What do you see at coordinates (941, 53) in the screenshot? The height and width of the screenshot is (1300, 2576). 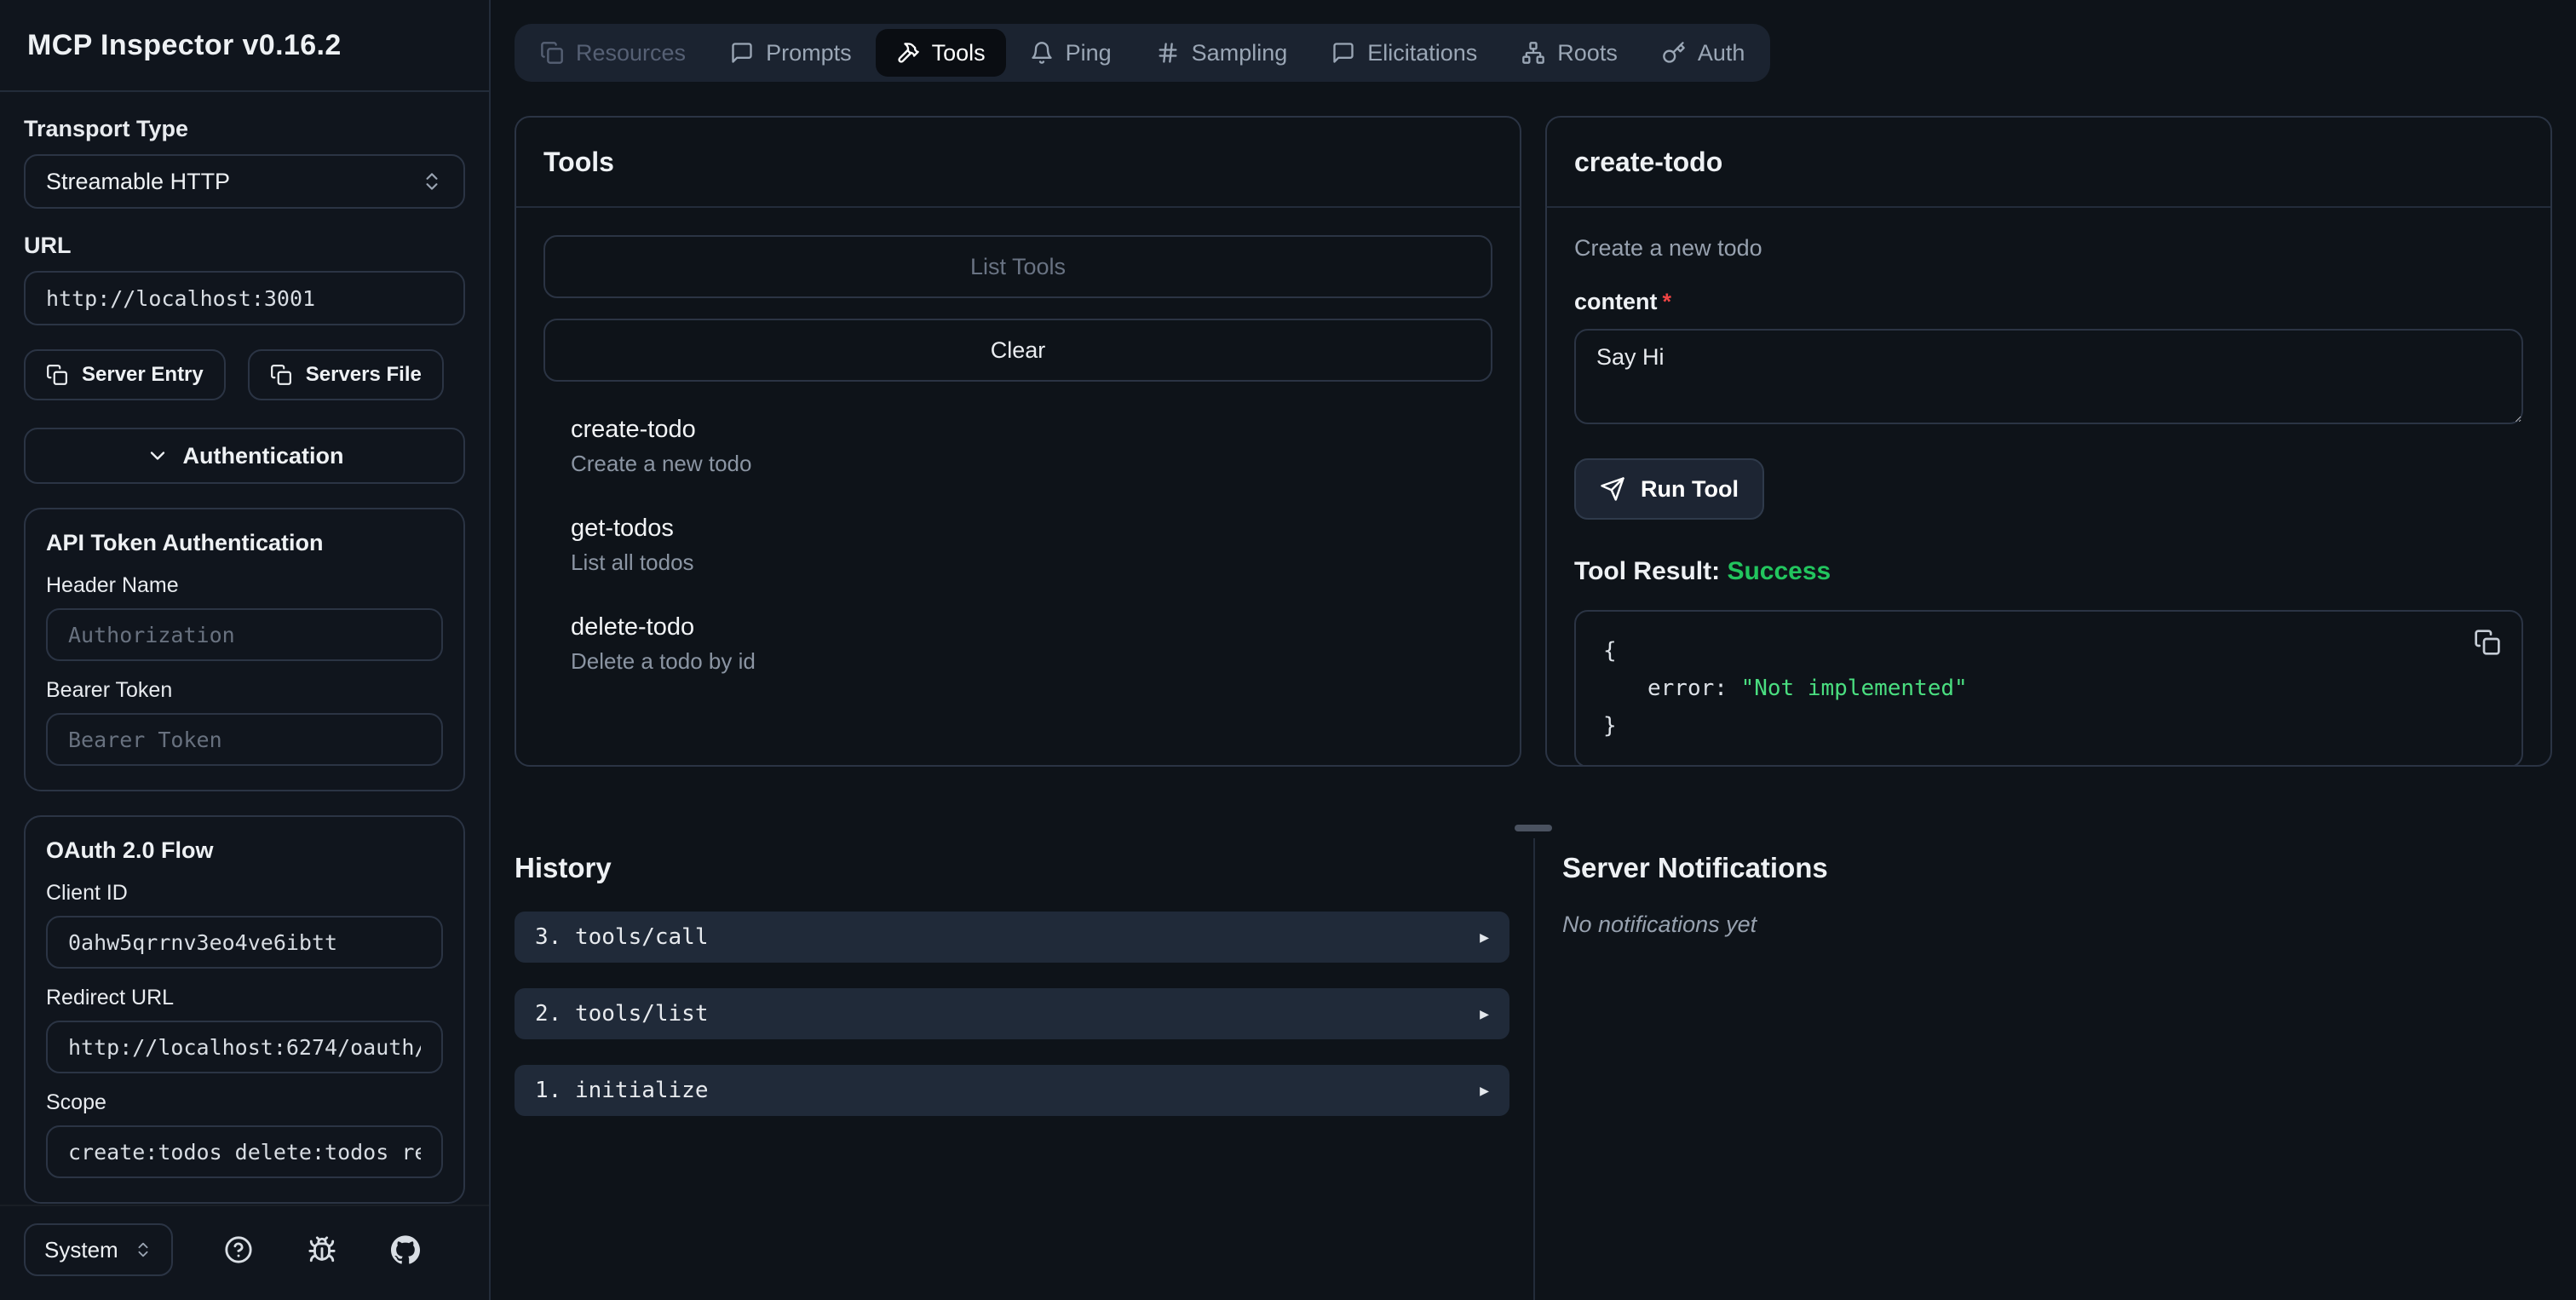 I see `tab-tools: Tools` at bounding box center [941, 53].